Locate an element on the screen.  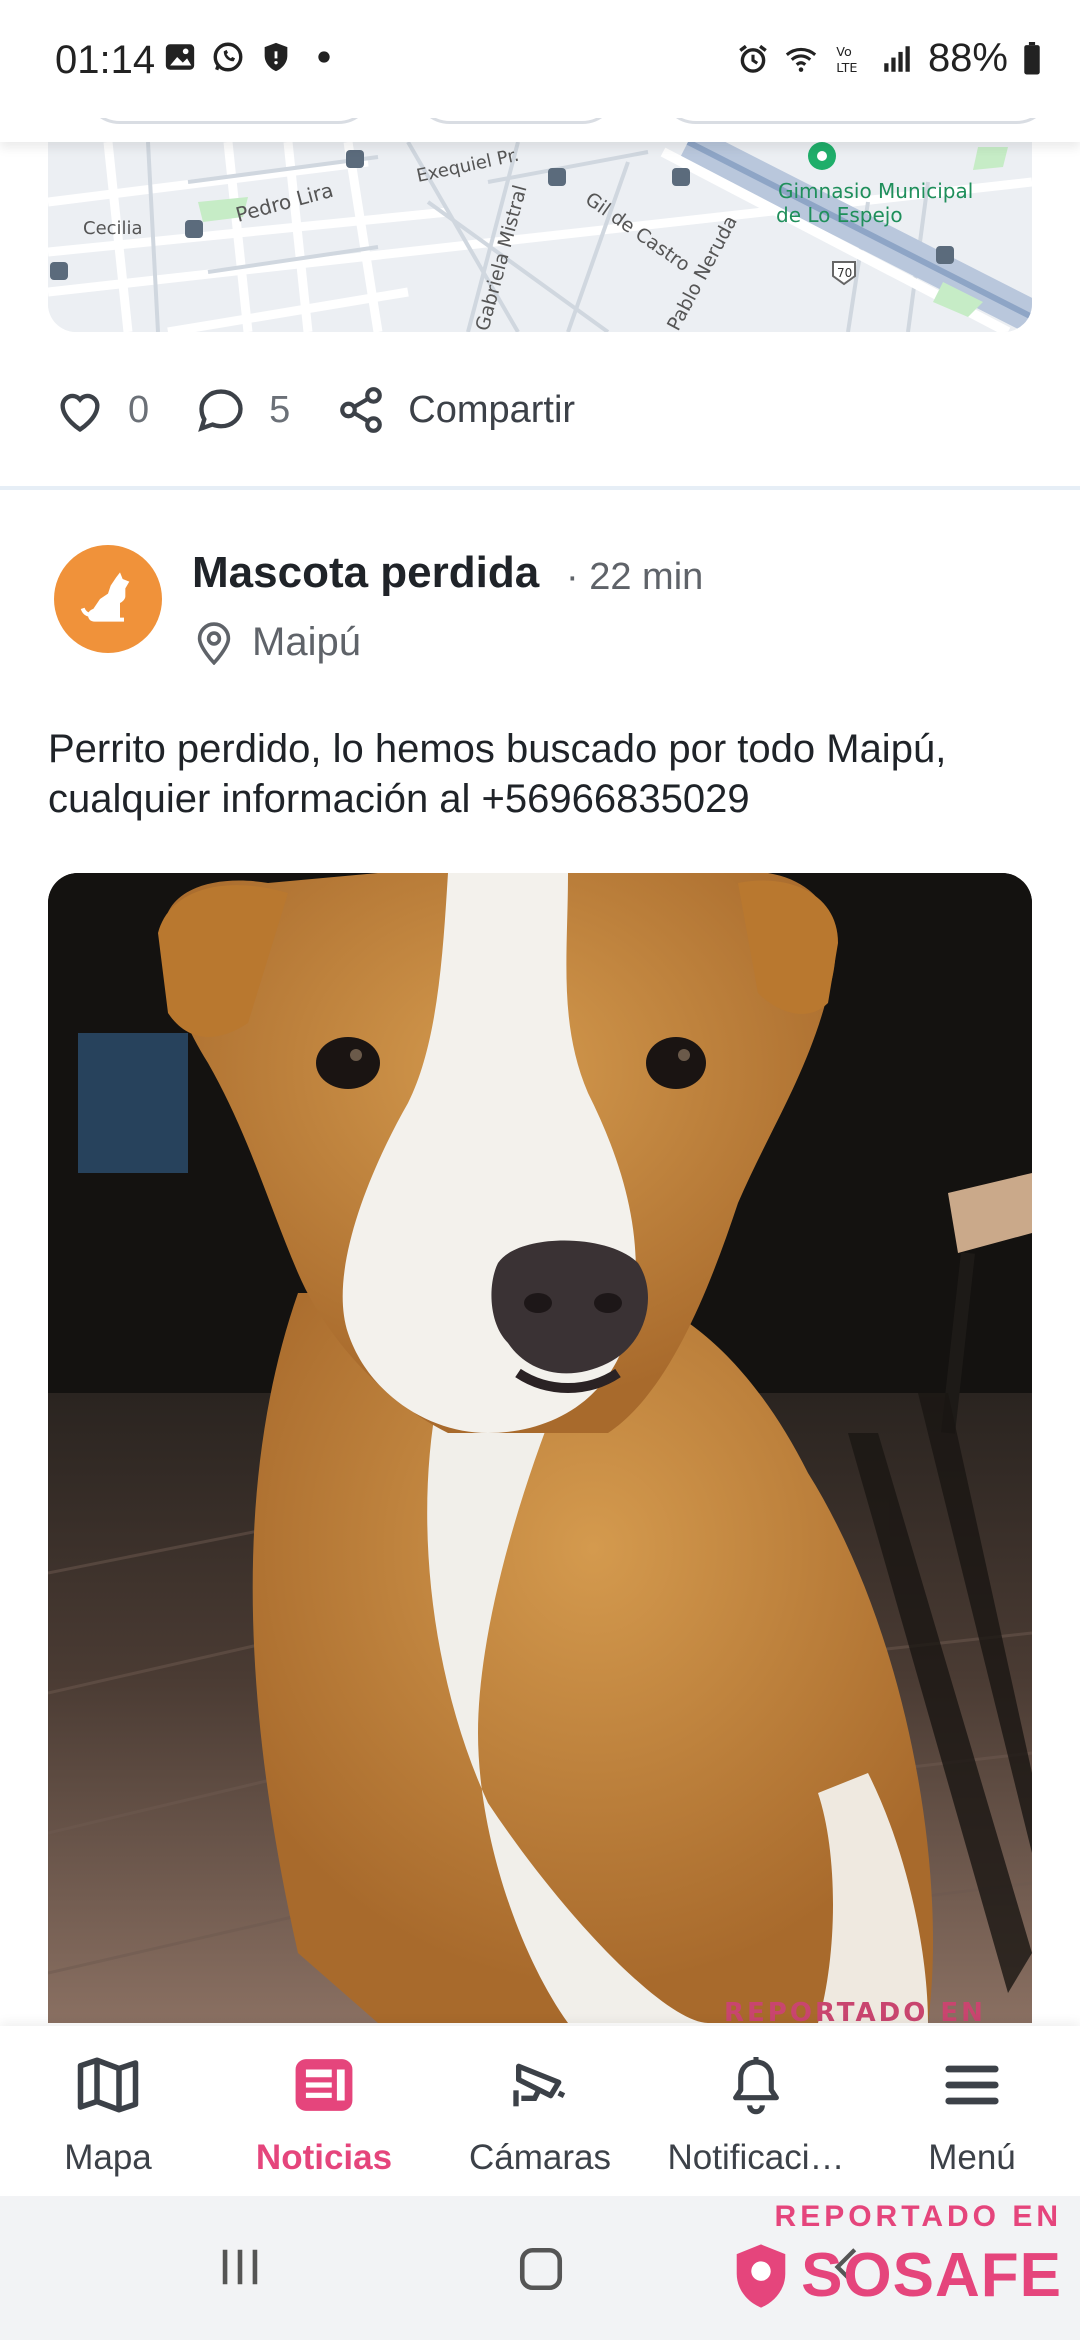
share-icon is located at coordinates (361, 410).